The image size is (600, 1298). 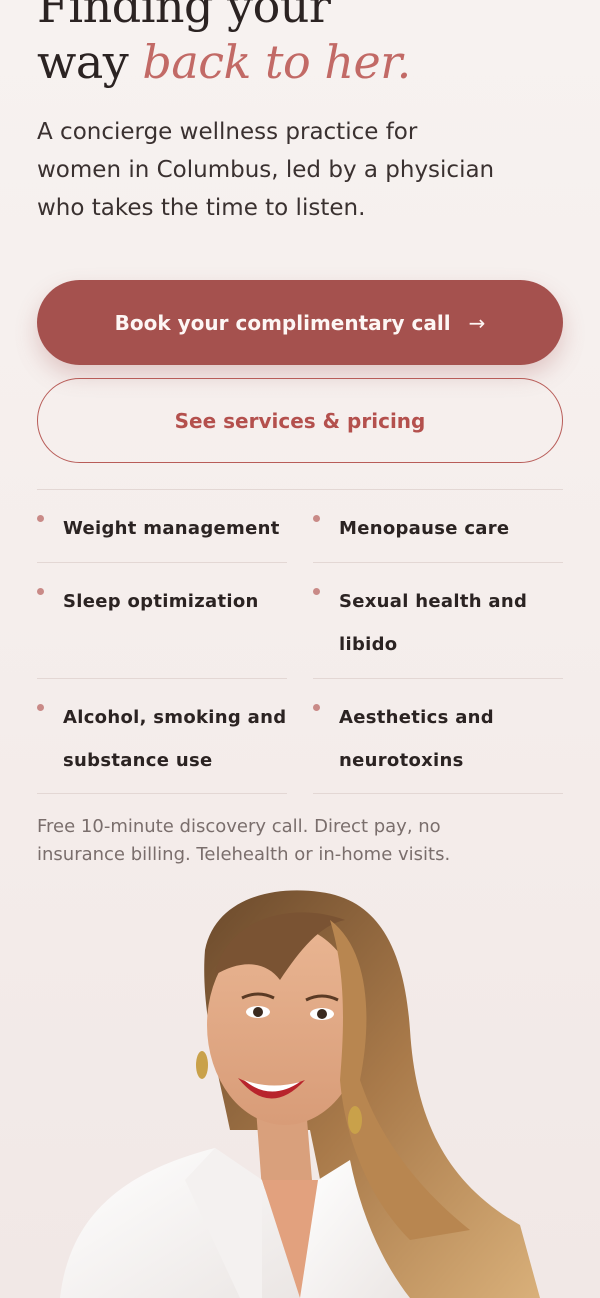 I want to click on hero-title-accent: back to her., so click(x=276, y=62).